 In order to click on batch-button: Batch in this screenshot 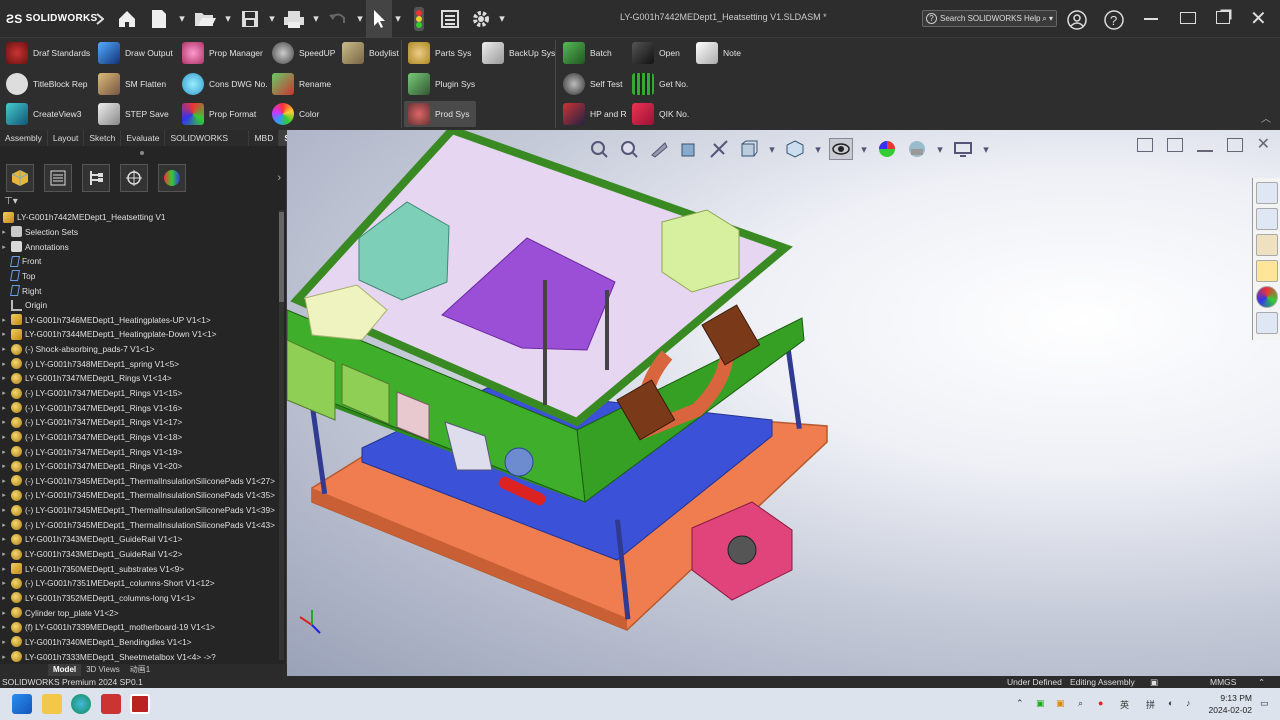, I will do `click(587, 53)`.